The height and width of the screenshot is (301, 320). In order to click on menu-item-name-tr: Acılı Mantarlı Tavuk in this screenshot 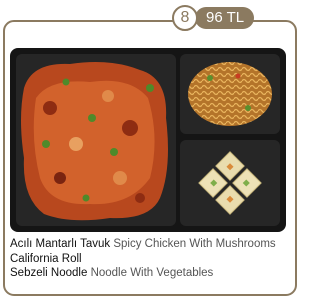, I will do `click(60, 244)`.